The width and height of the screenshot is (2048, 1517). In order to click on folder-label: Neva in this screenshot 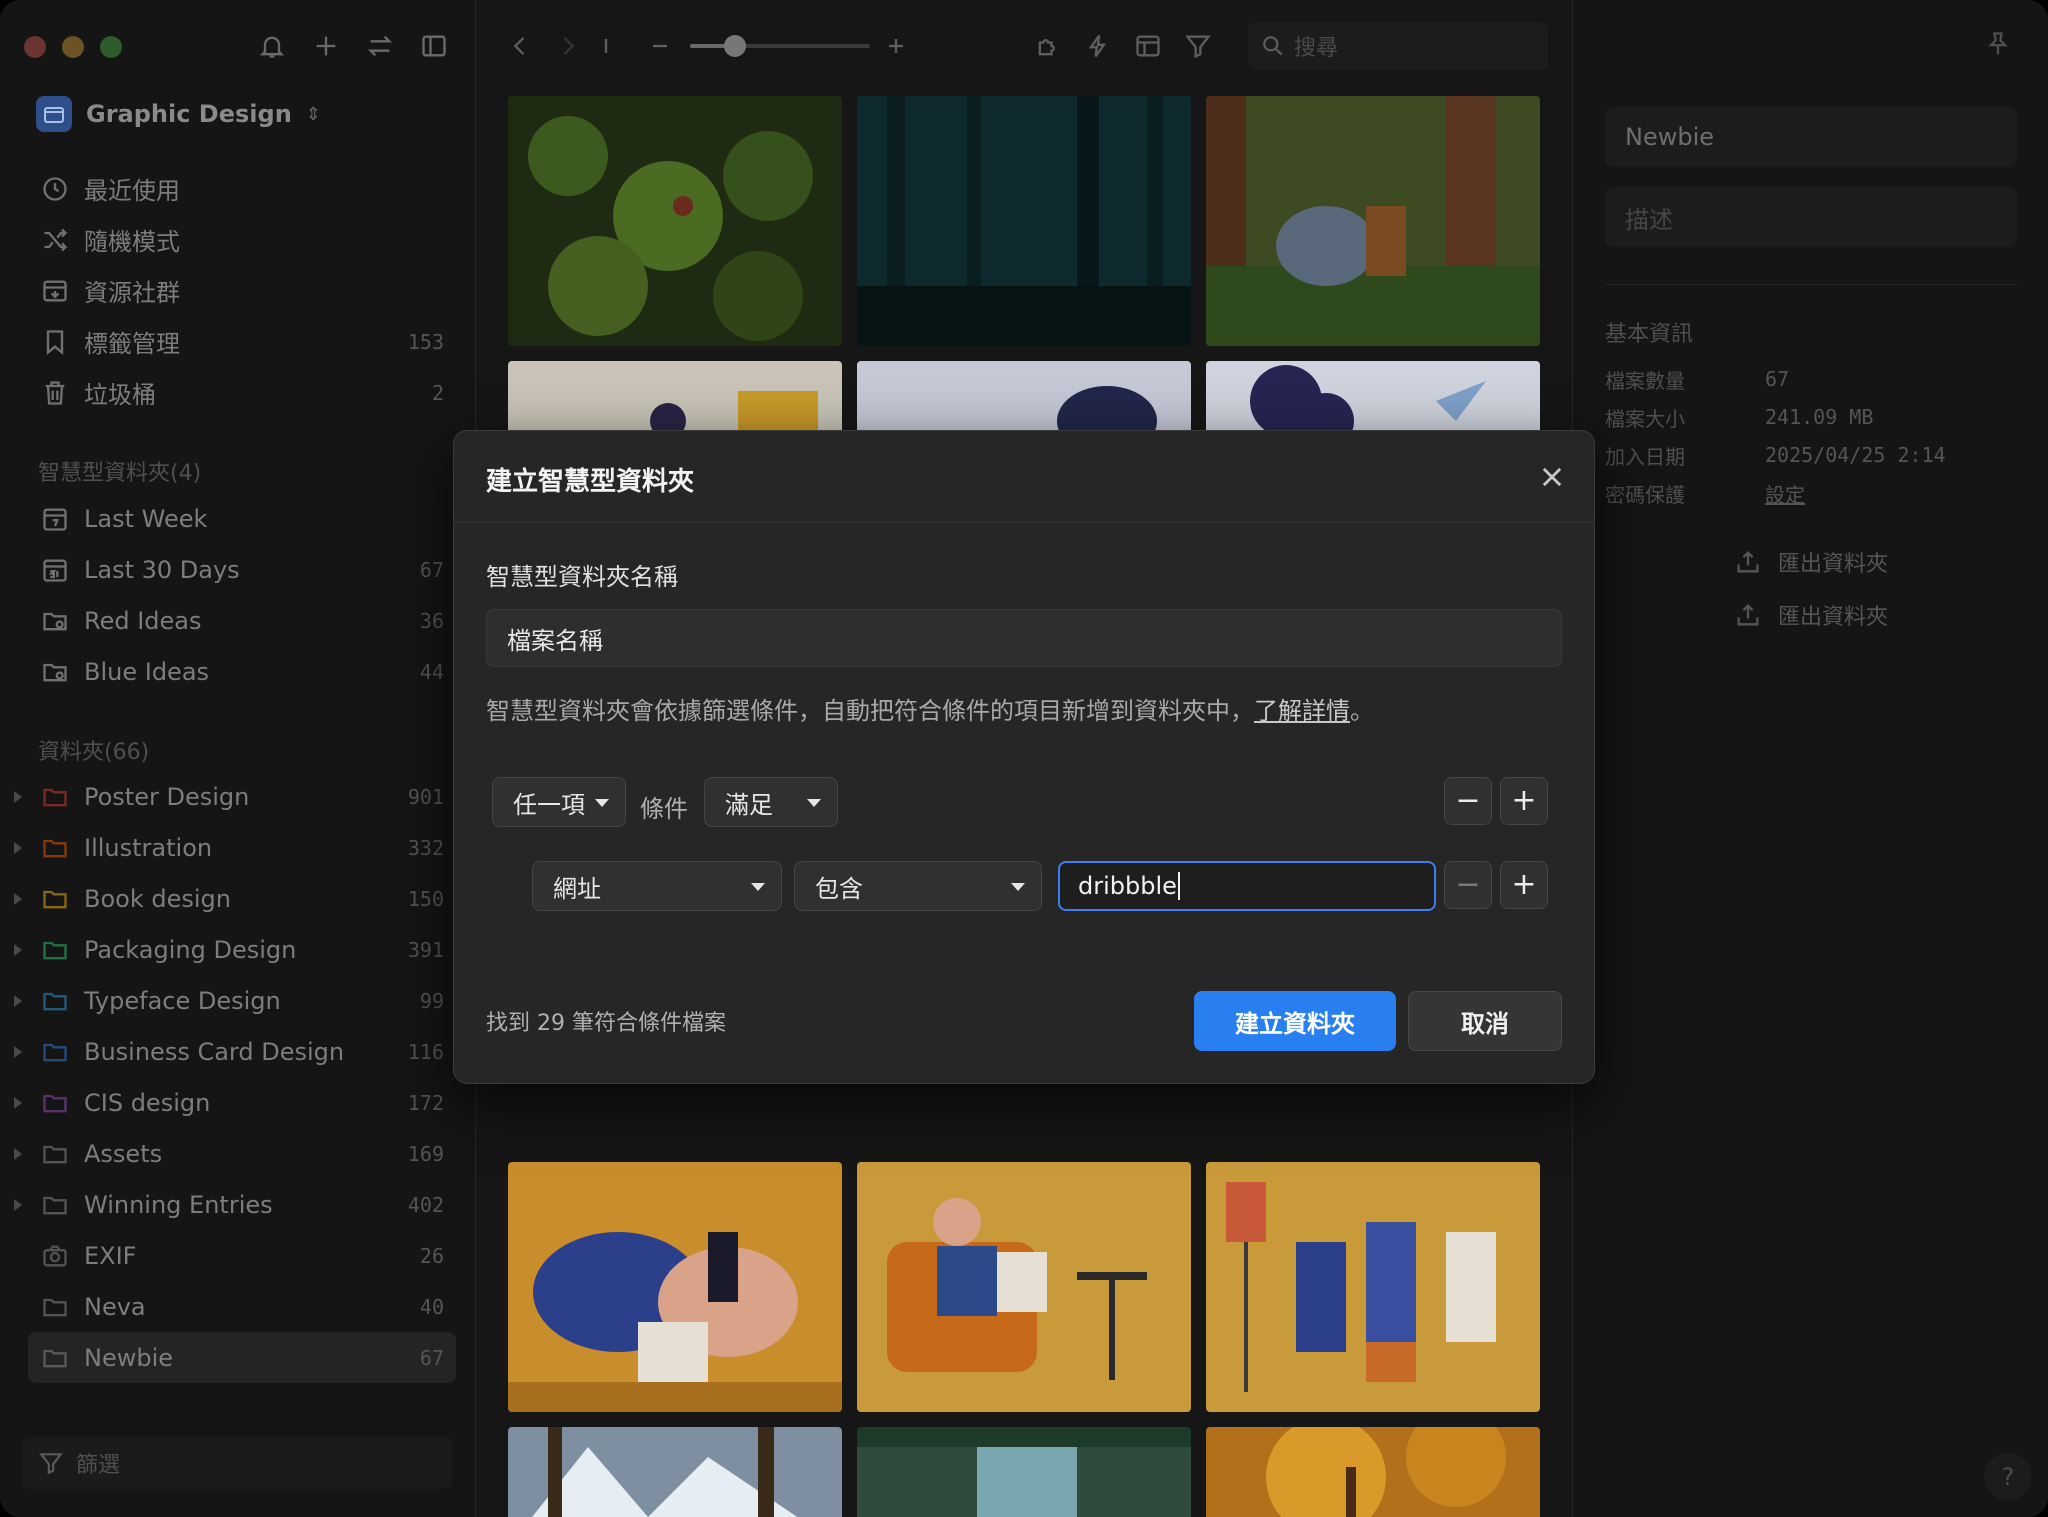, I will do `click(115, 1306)`.